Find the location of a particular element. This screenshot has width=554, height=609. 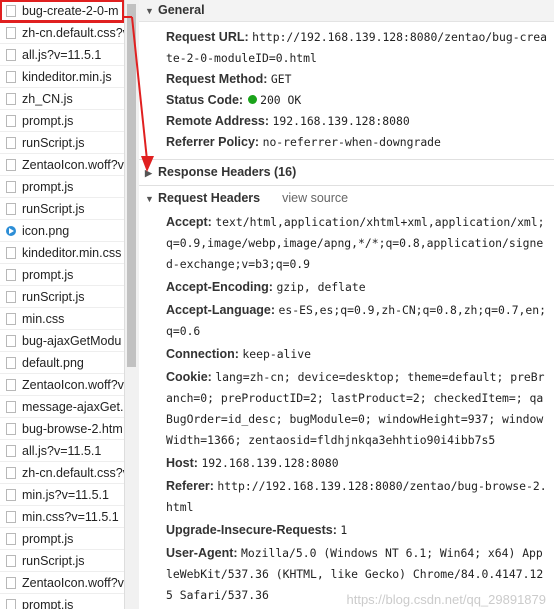

file-list-item: min.css?v=11.5.1 is located at coordinates (62, 517).